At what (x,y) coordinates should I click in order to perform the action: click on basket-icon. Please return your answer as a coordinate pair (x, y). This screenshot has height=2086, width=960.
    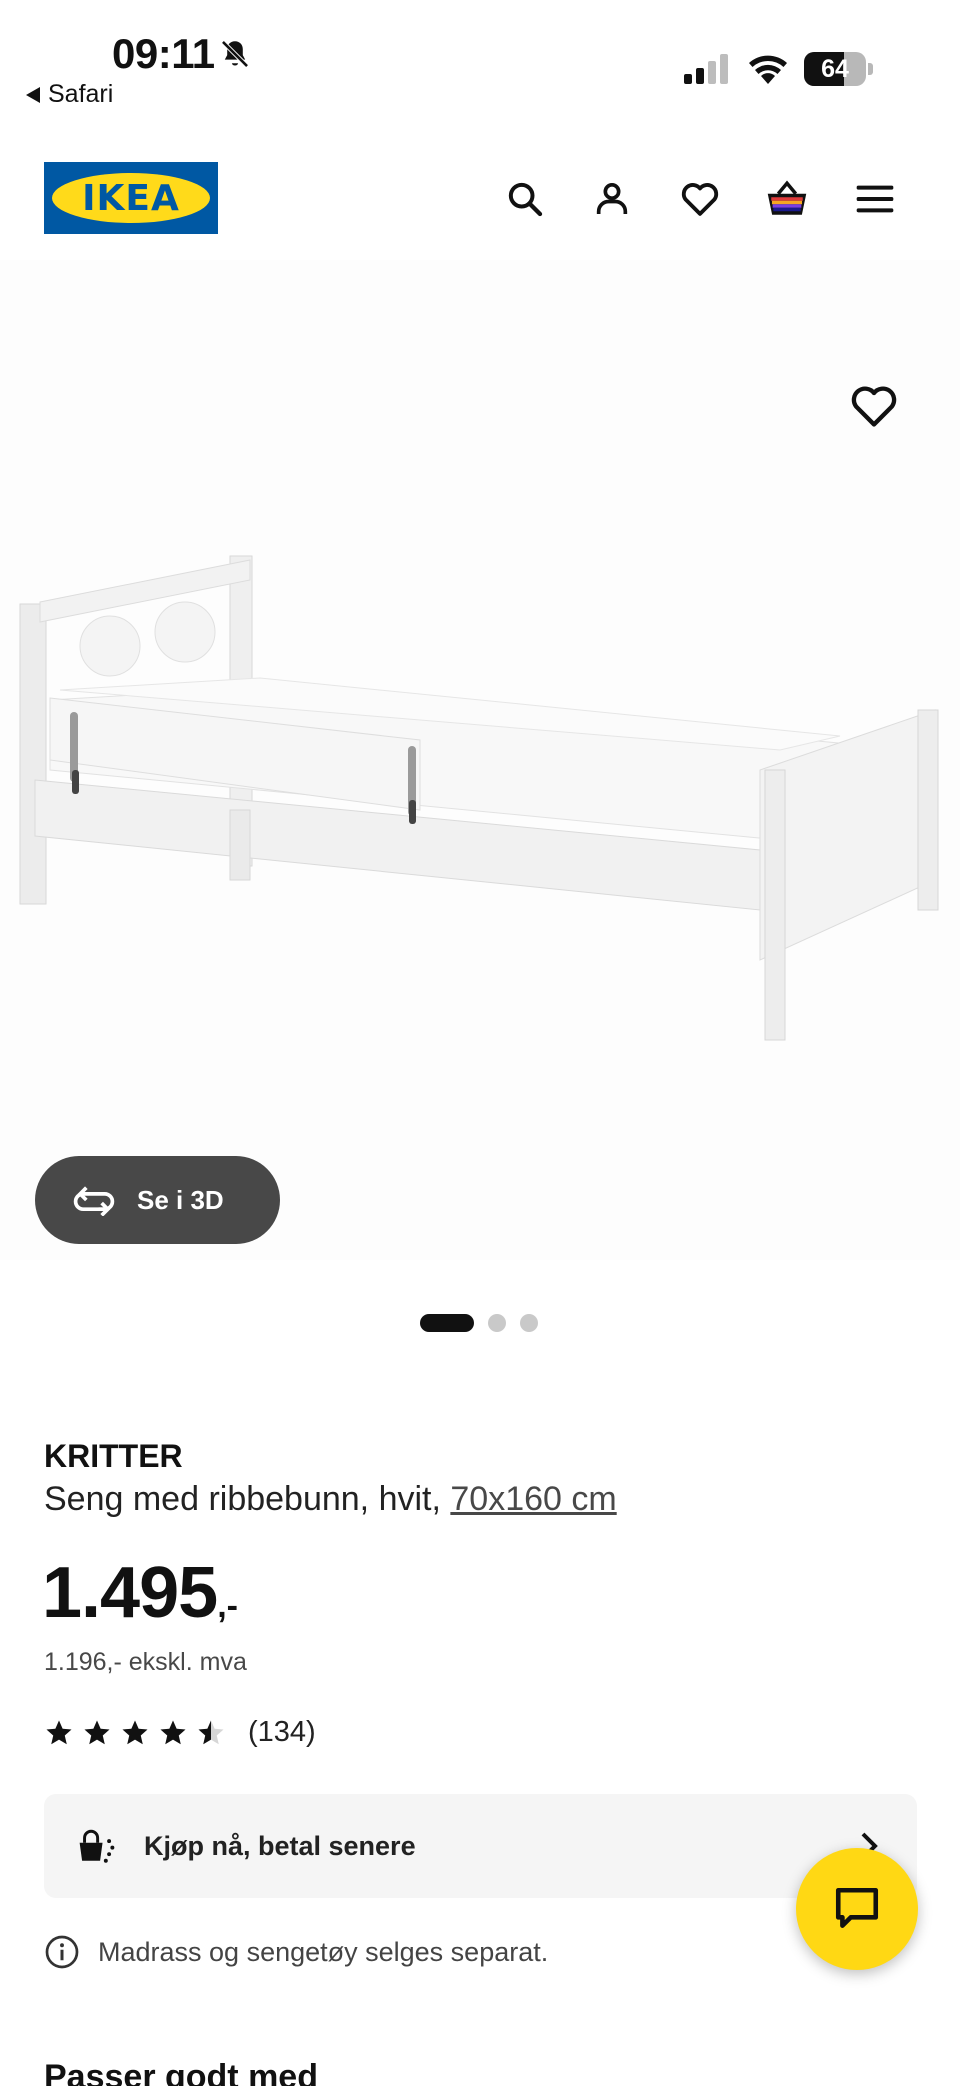
    Looking at the image, I should click on (787, 199).